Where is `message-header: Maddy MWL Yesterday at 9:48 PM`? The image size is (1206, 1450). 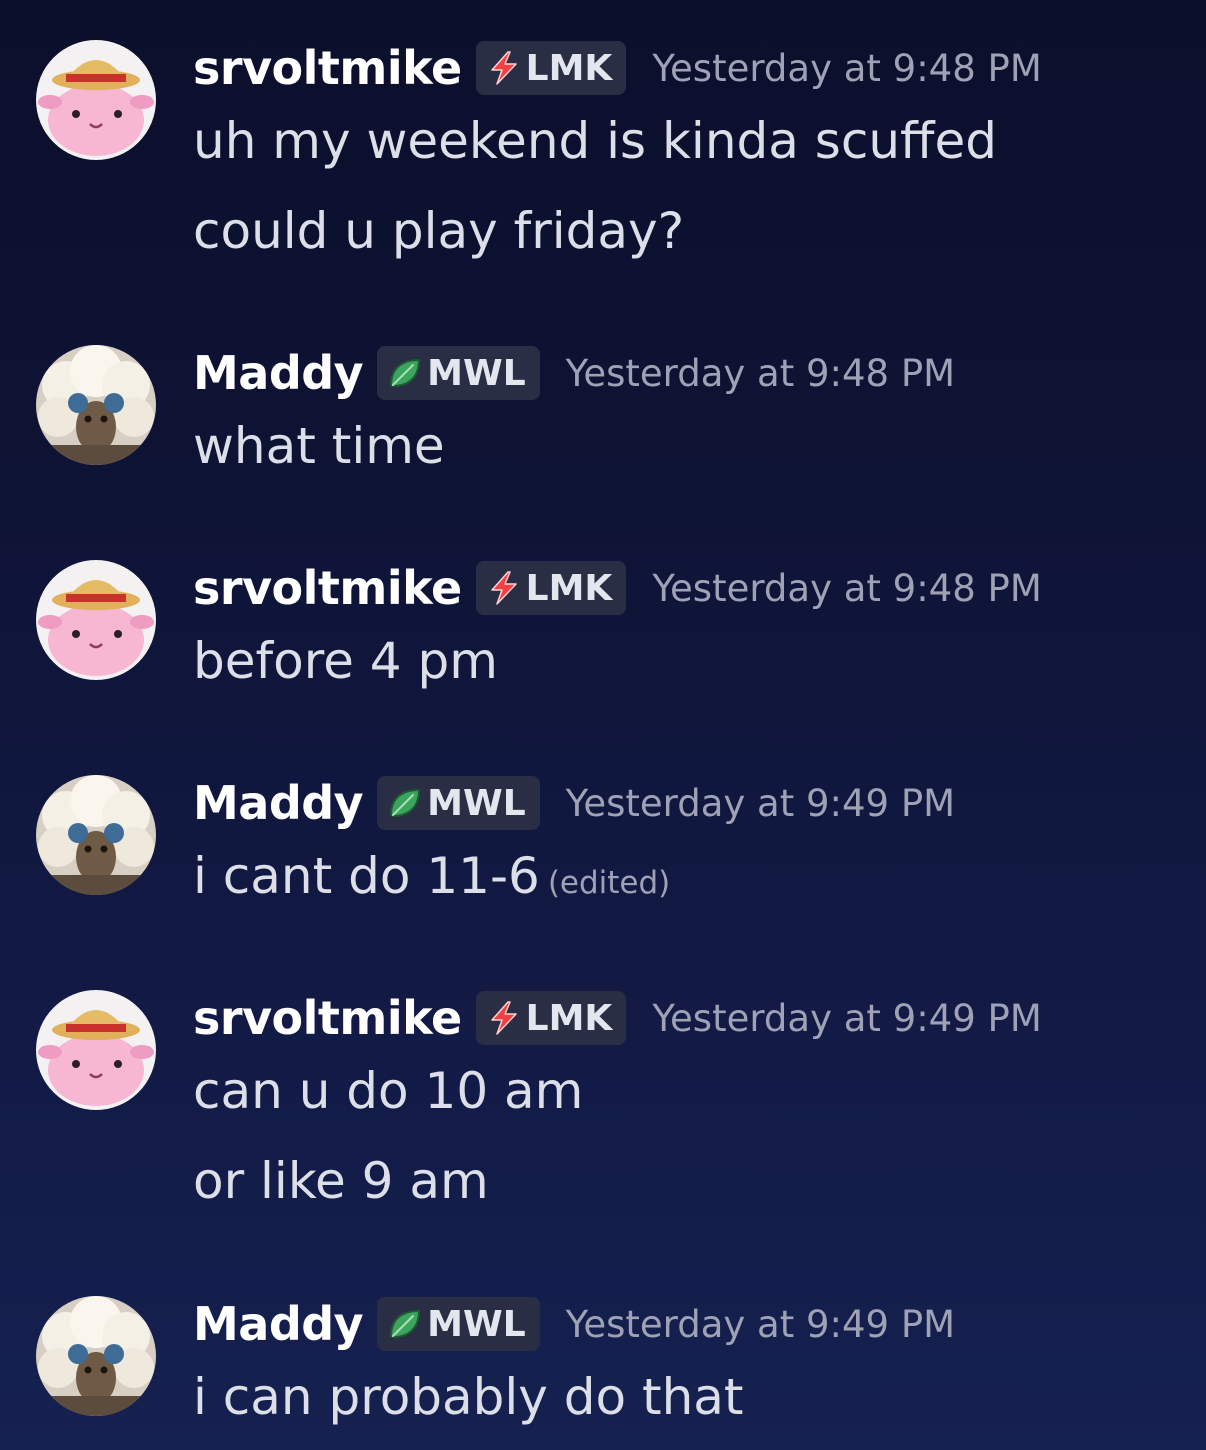
message-header: Maddy MWL Yesterday at 9:48 PM is located at coordinates (574, 373).